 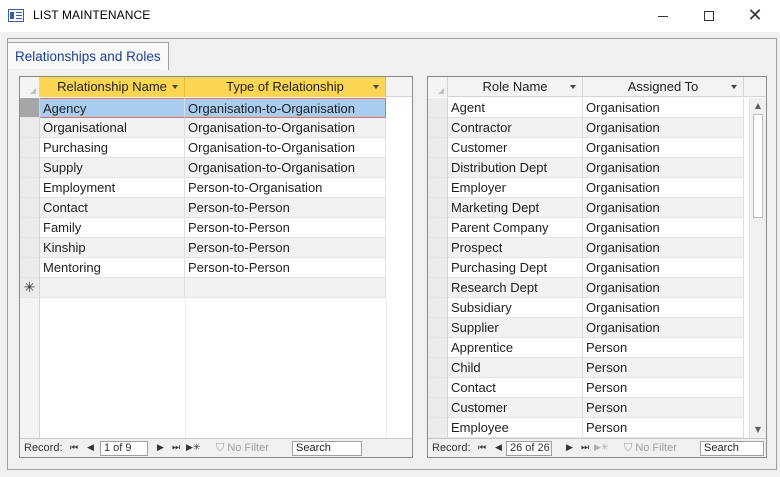 I want to click on current-record-field: 1 of 9, so click(x=124, y=448).